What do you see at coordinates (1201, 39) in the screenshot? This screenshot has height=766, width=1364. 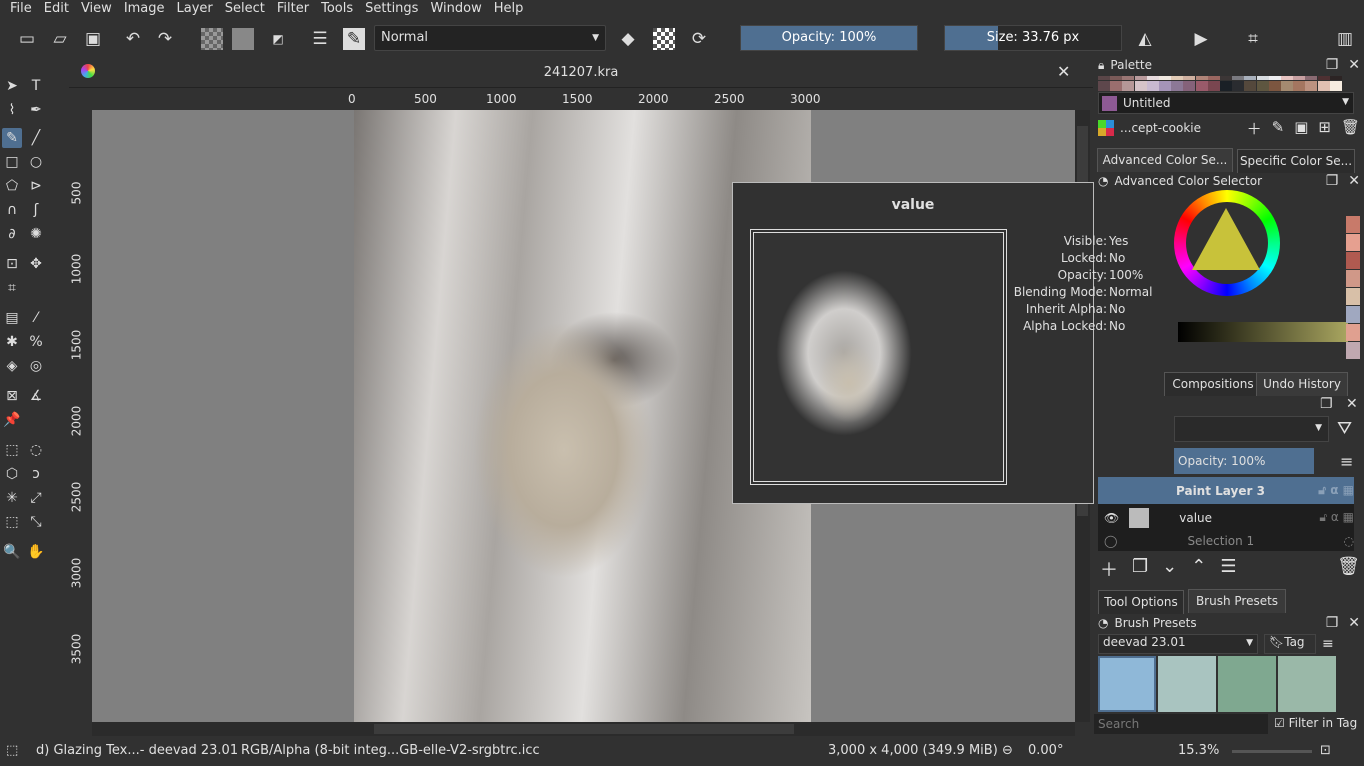 I see `mirror-vertical-icon: ▶` at bounding box center [1201, 39].